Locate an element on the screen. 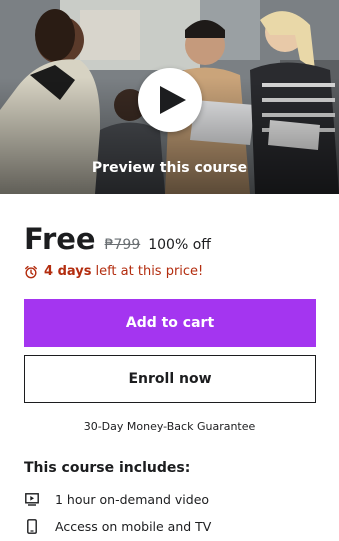 The width and height of the screenshot is (339, 541). preview-label: Preview this course is located at coordinates (169, 168).